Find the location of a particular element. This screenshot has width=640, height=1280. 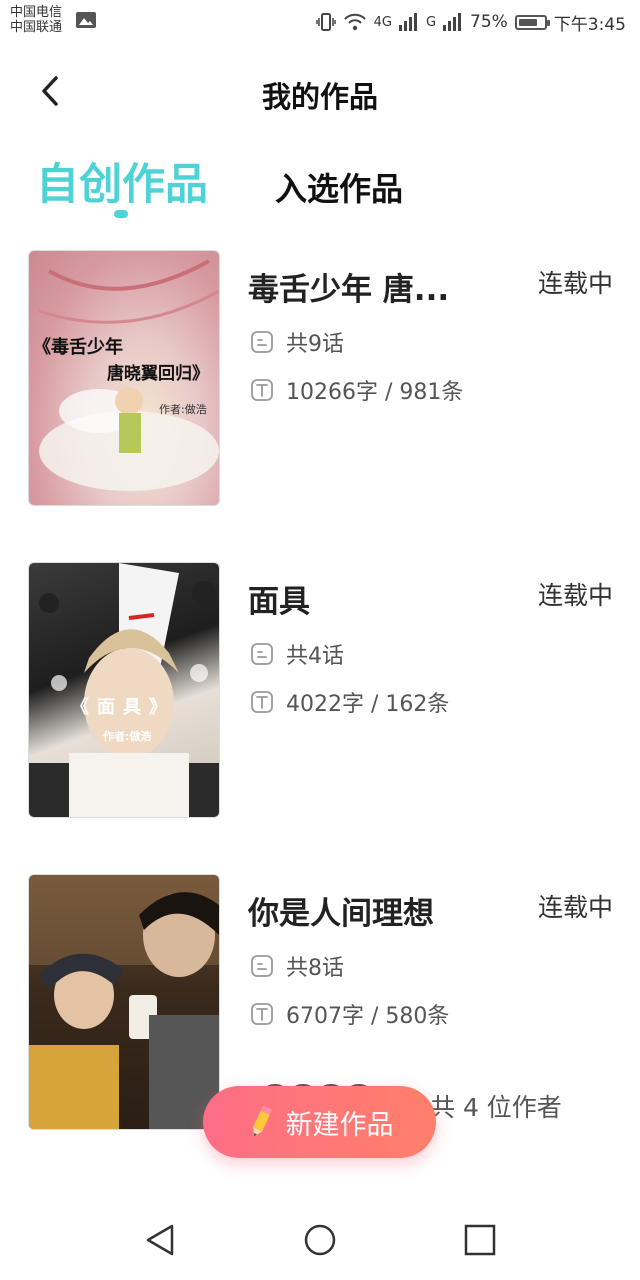

signal-2-icon is located at coordinates (452, 22).